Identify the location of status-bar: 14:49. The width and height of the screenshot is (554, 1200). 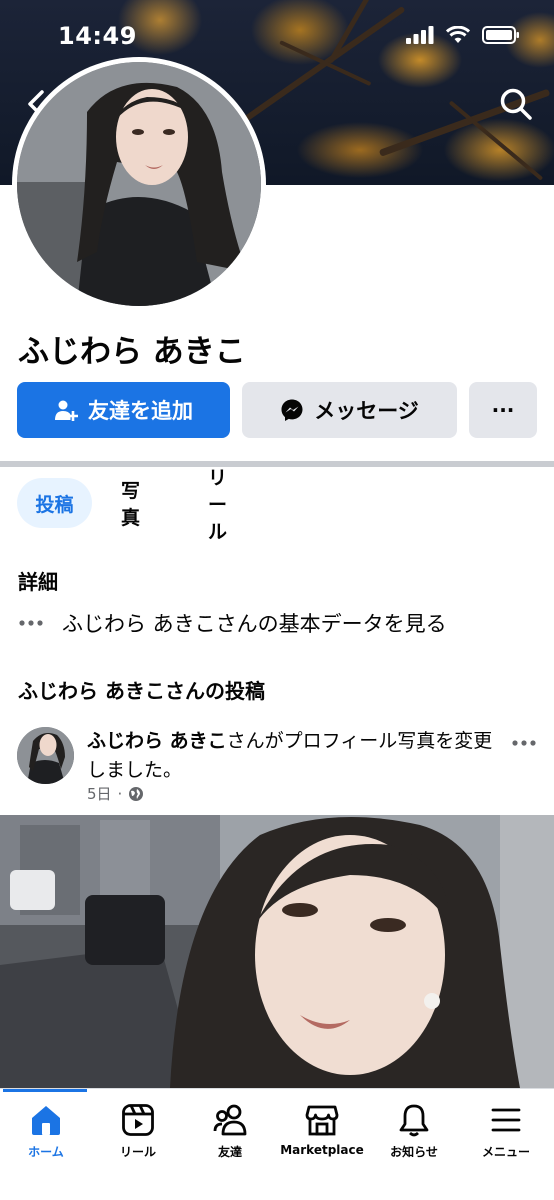
(277, 35).